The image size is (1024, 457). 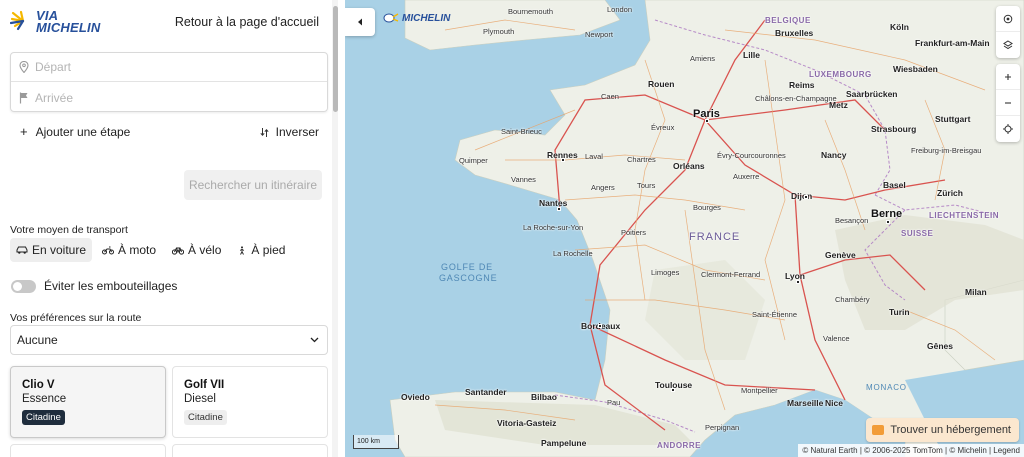 I want to click on map-label: Plymouth, so click(x=499, y=31).